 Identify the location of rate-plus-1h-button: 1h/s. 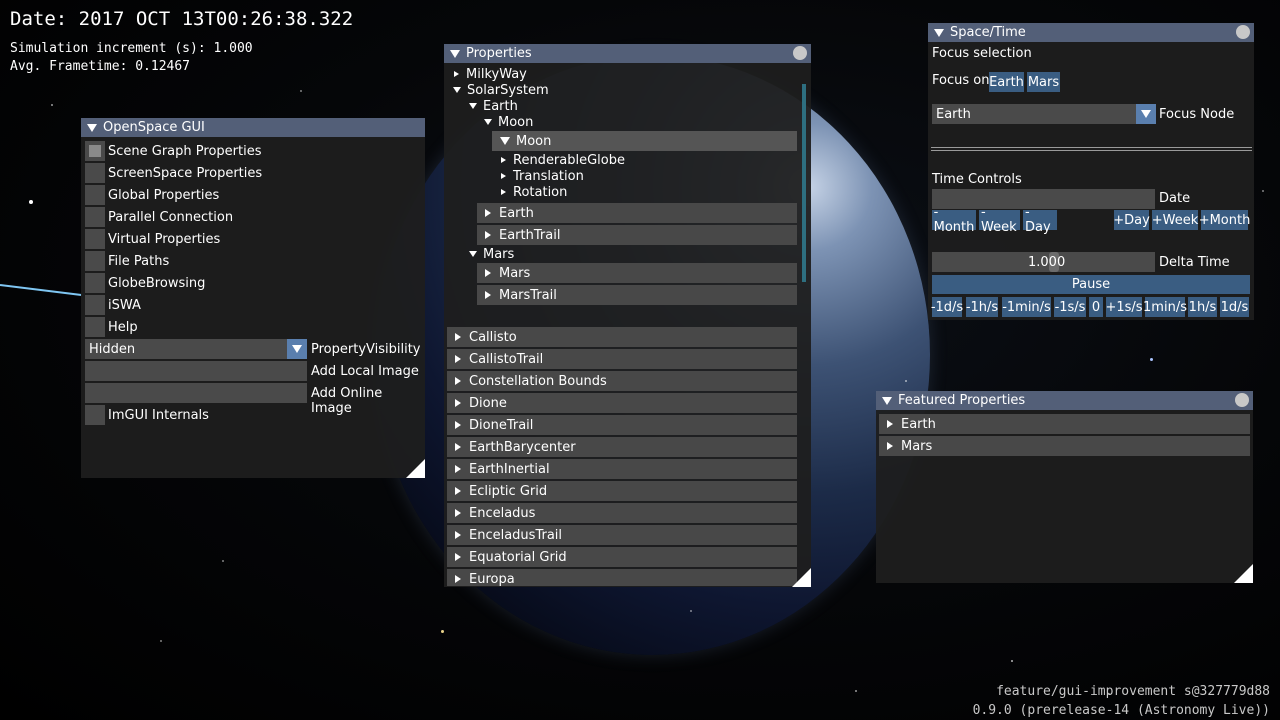
(1202, 307).